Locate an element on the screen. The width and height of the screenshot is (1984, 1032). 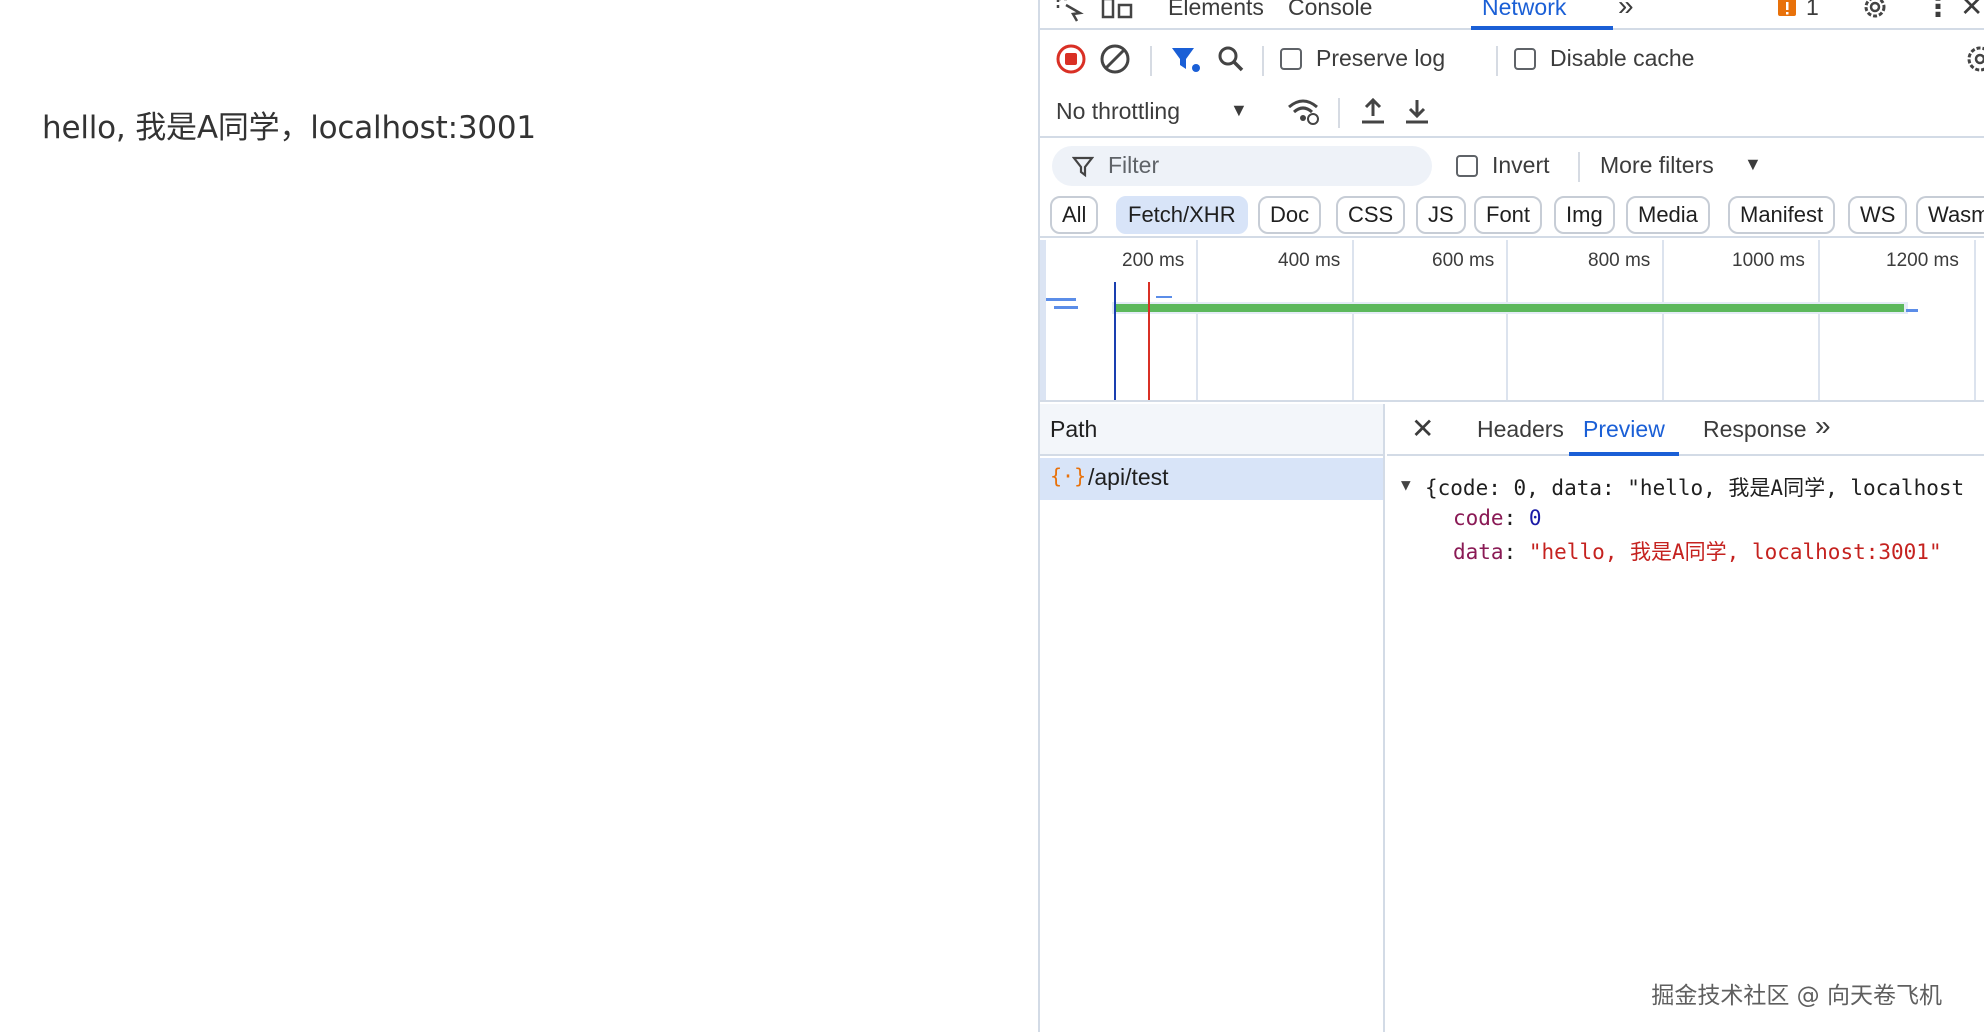
chip-img: Img is located at coordinates (1584, 215).